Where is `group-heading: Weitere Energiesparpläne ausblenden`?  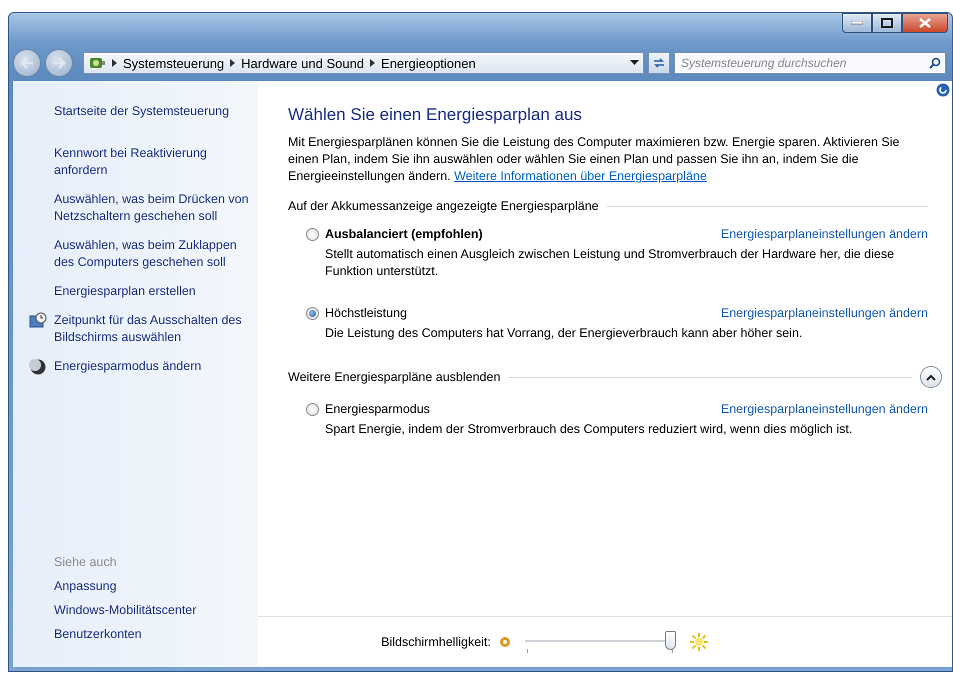 group-heading: Weitere Energiesparpläne ausblenden is located at coordinates (394, 377).